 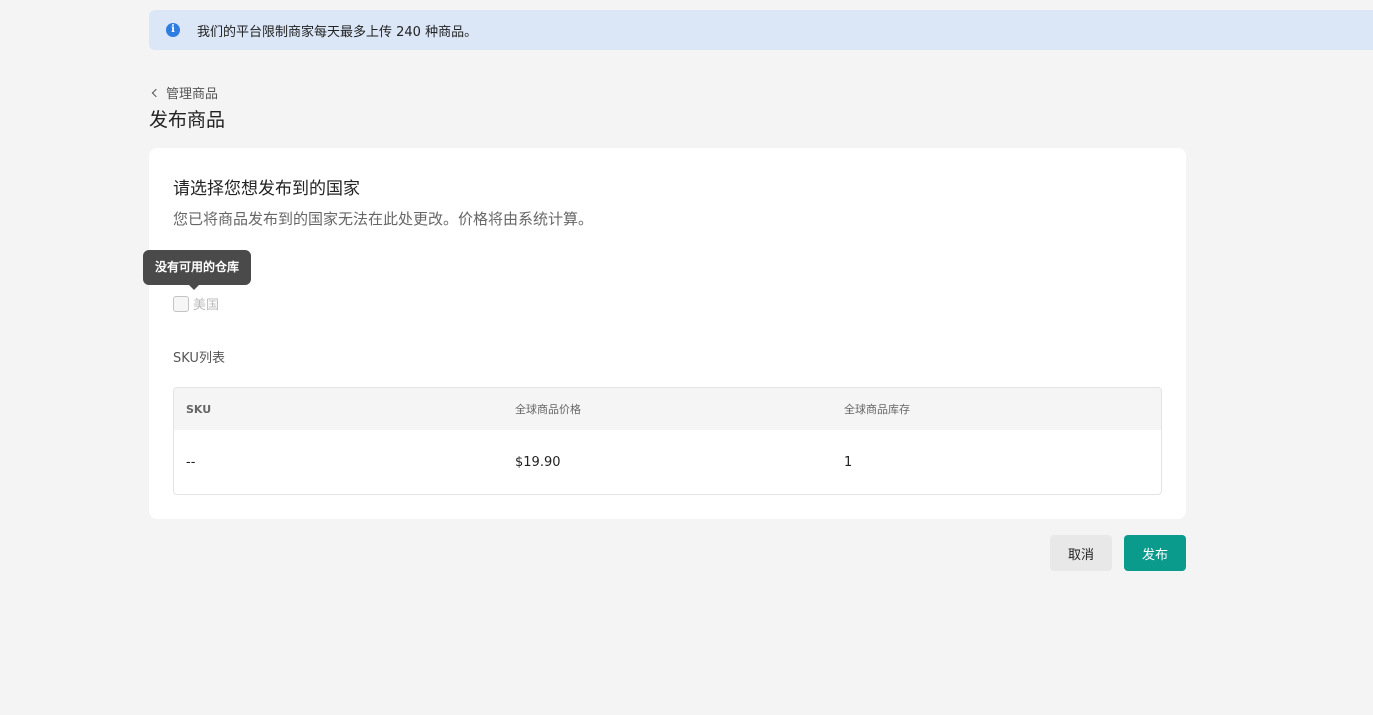 I want to click on country-option-us: 美国, so click(x=196, y=303).